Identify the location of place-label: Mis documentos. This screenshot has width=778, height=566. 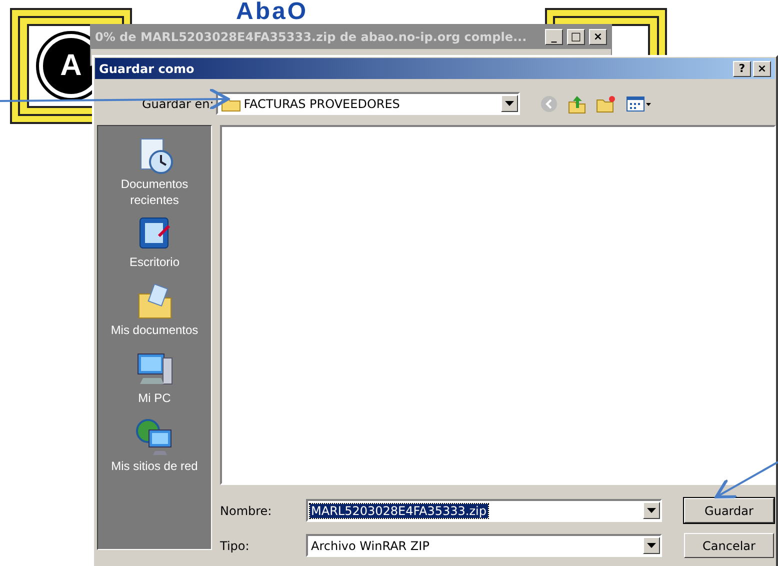
(154, 330).